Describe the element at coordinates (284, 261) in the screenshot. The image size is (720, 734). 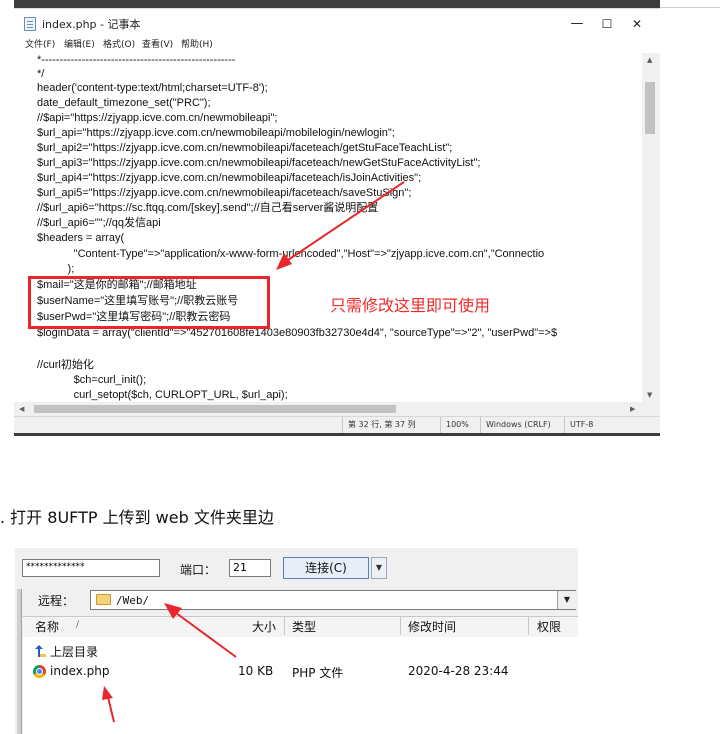
I see `arrow-to-code-head` at that location.